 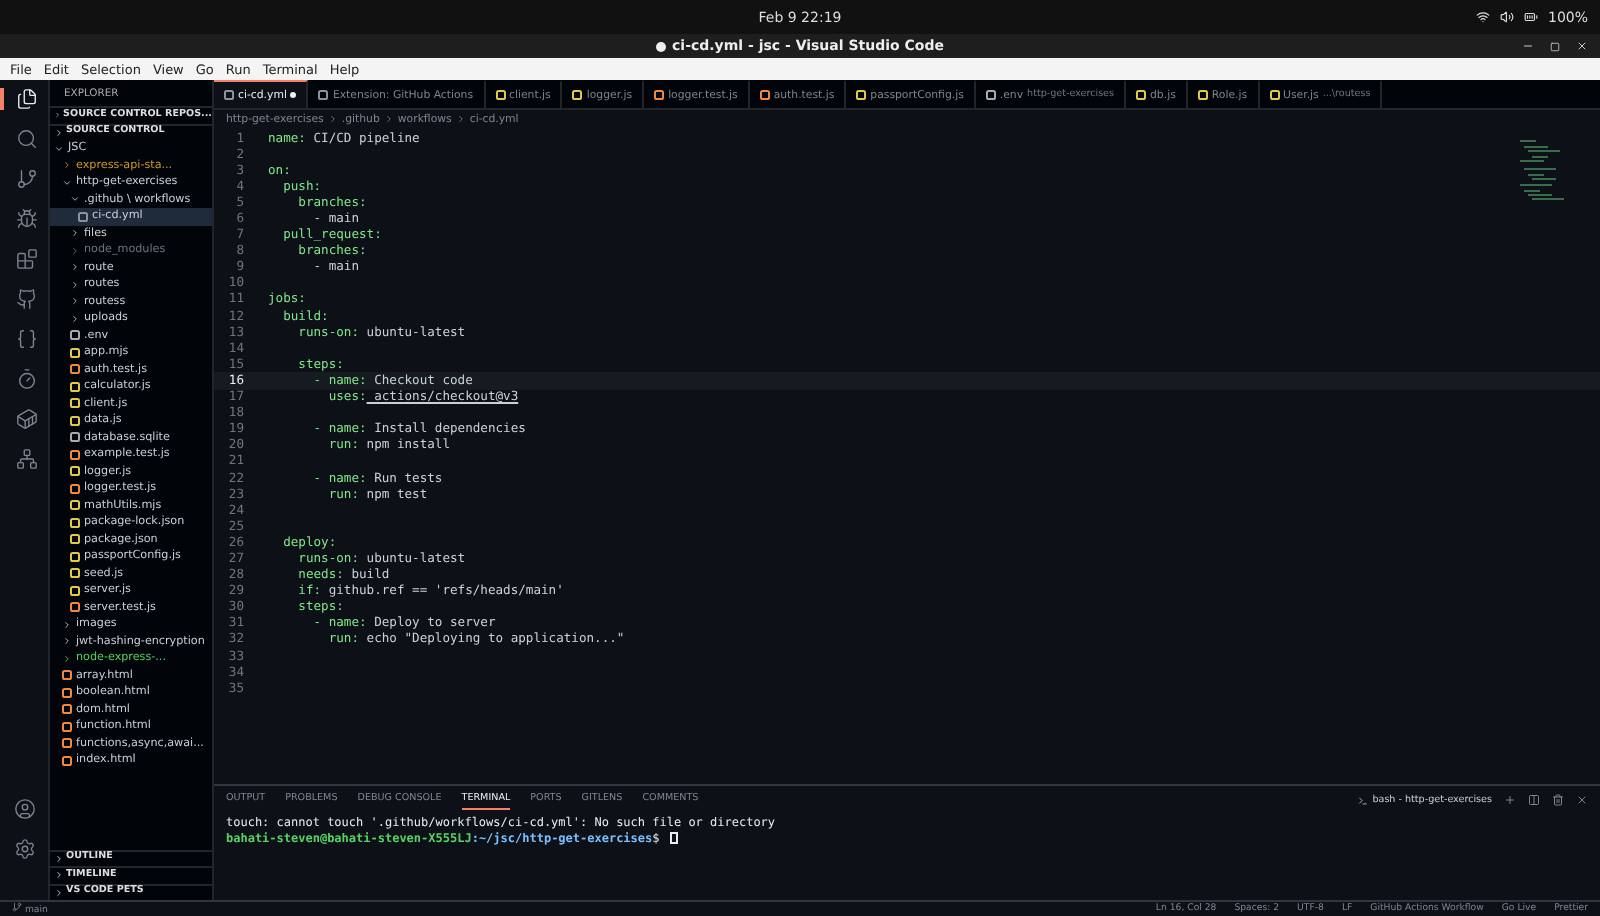 I want to click on container-icon, so click(x=26, y=419).